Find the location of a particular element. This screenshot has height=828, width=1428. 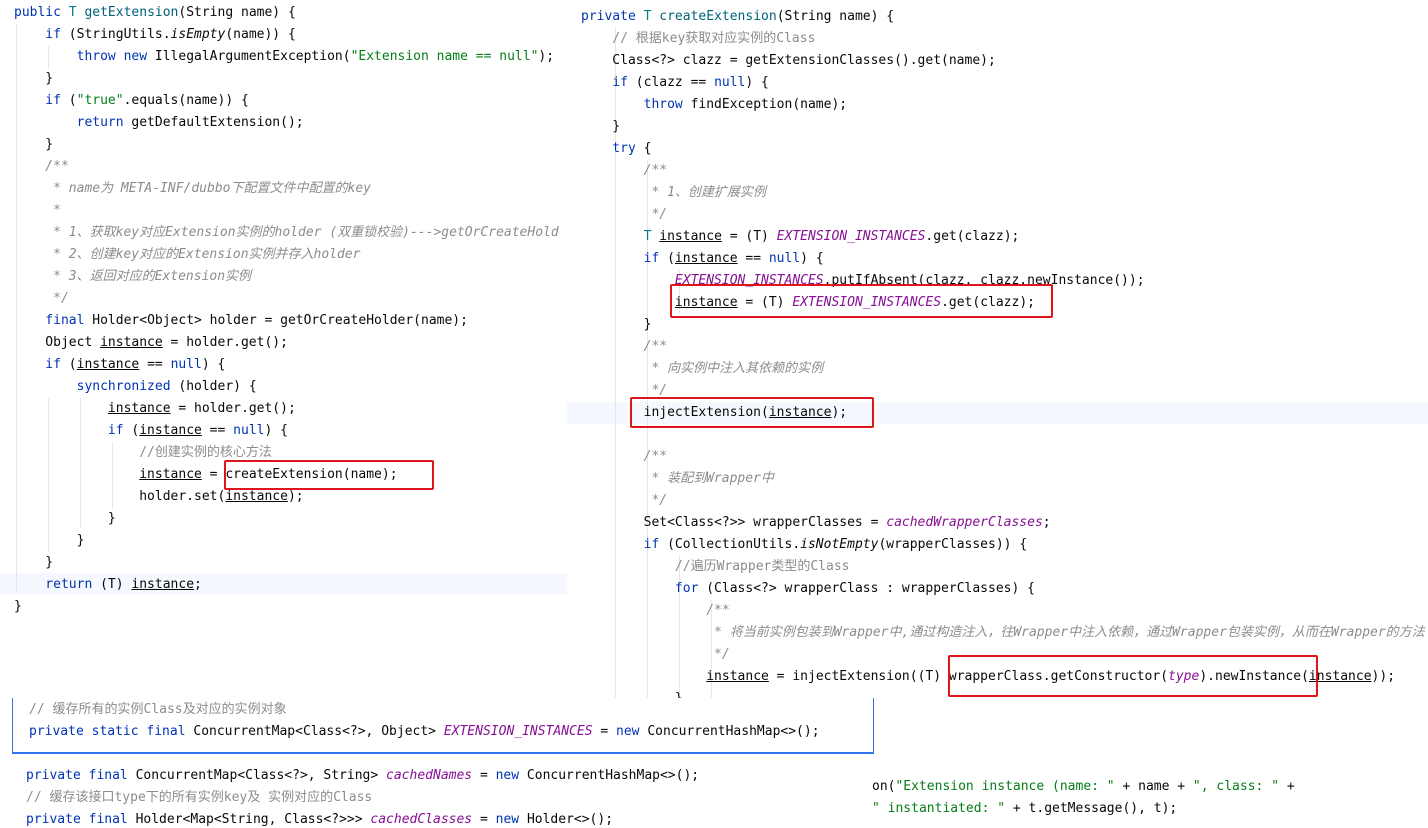

code-token: findException(name); is located at coordinates (769, 104).